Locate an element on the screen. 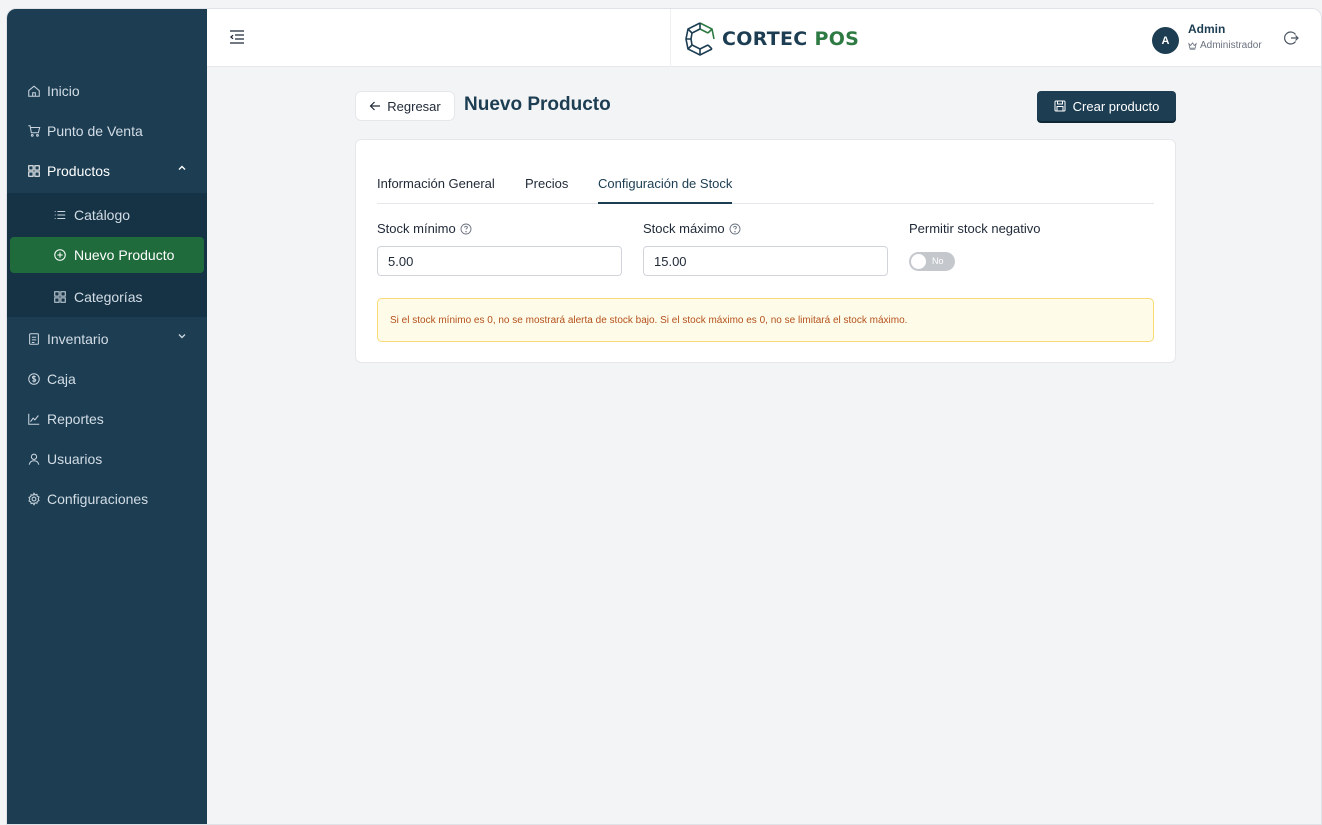 The image size is (1322, 825). sidebar-item-inventario: Inventario is located at coordinates (107, 339).